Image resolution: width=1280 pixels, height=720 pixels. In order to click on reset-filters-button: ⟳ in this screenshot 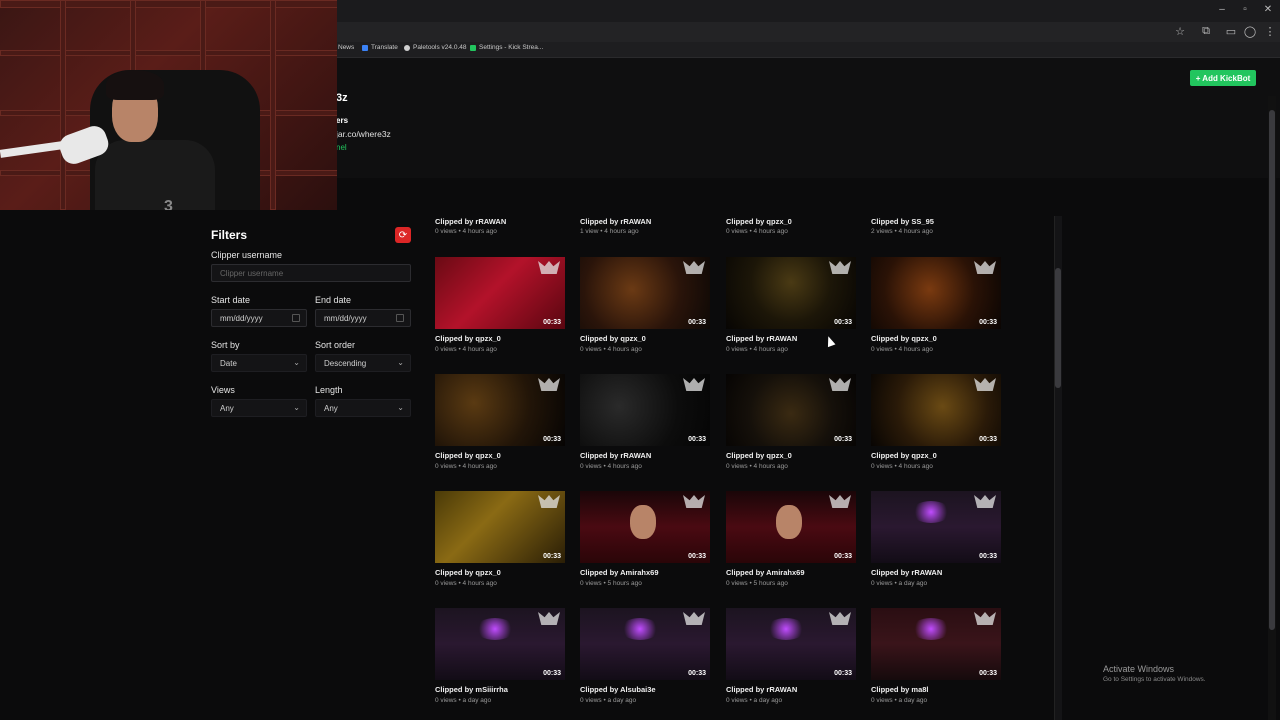, I will do `click(403, 235)`.